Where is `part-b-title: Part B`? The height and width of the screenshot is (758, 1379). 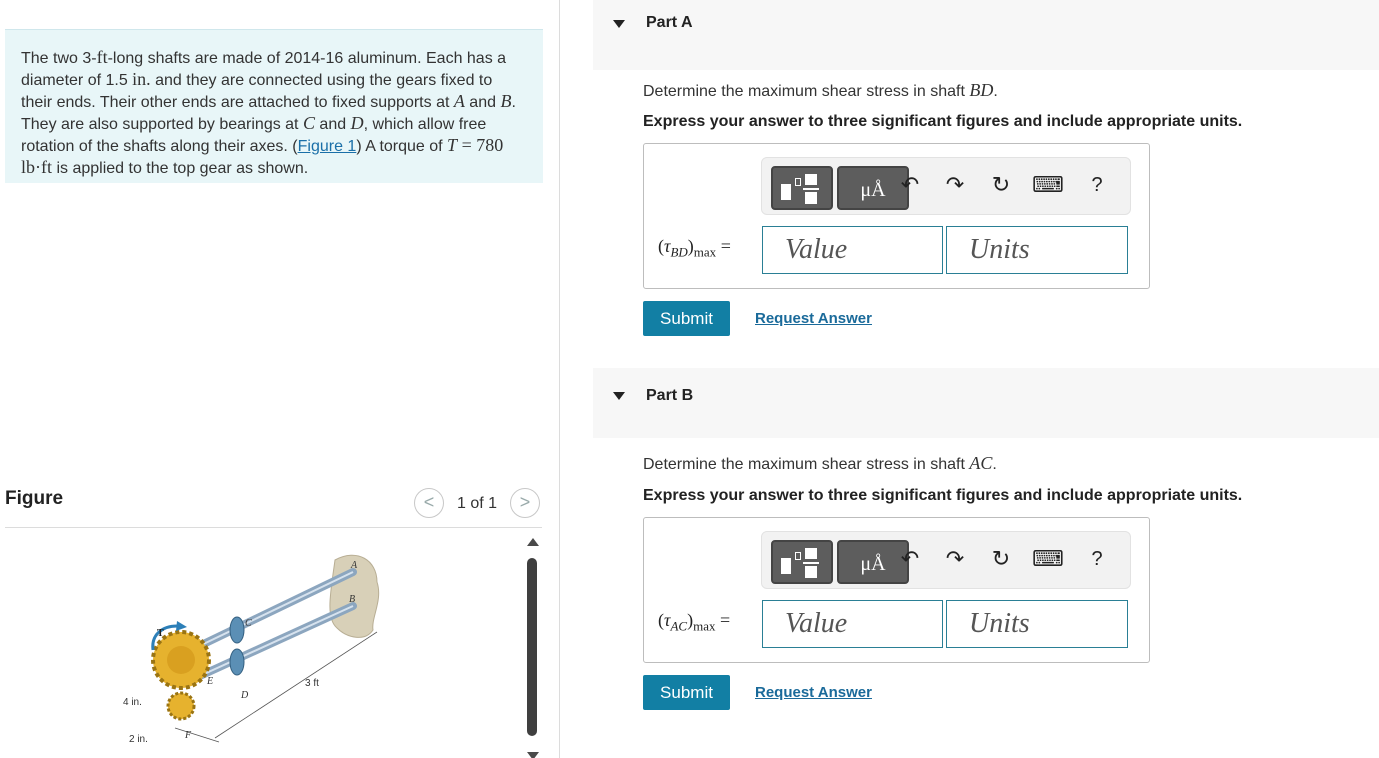
part-b-title: Part B is located at coordinates (670, 395).